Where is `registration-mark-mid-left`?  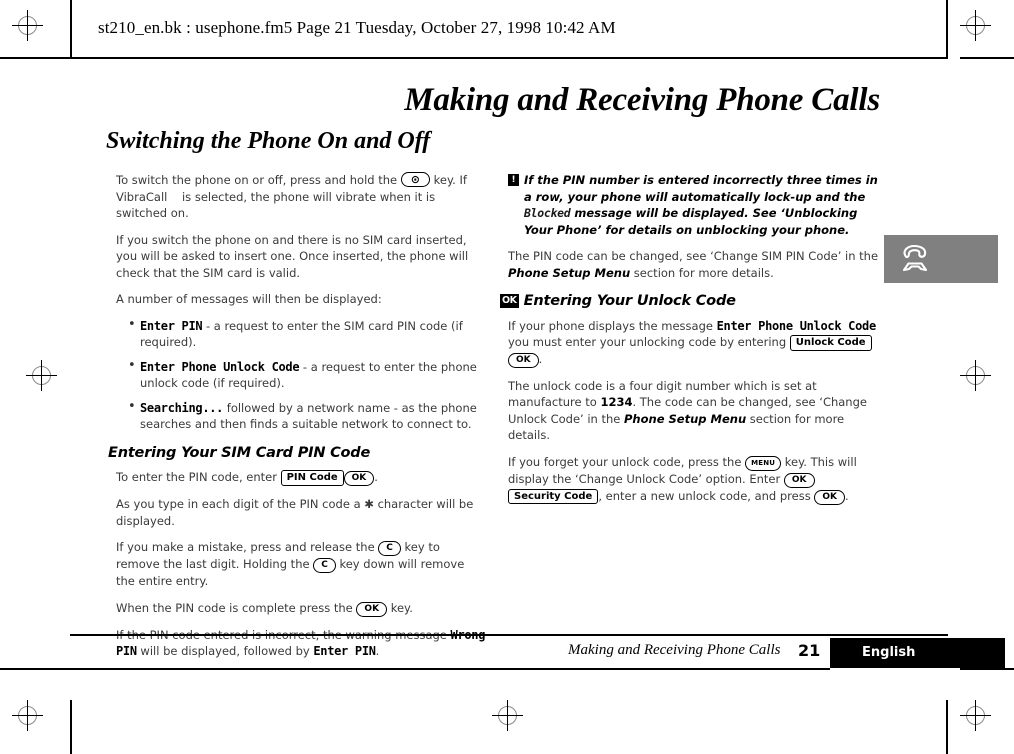 registration-mark-mid-left is located at coordinates (42, 376).